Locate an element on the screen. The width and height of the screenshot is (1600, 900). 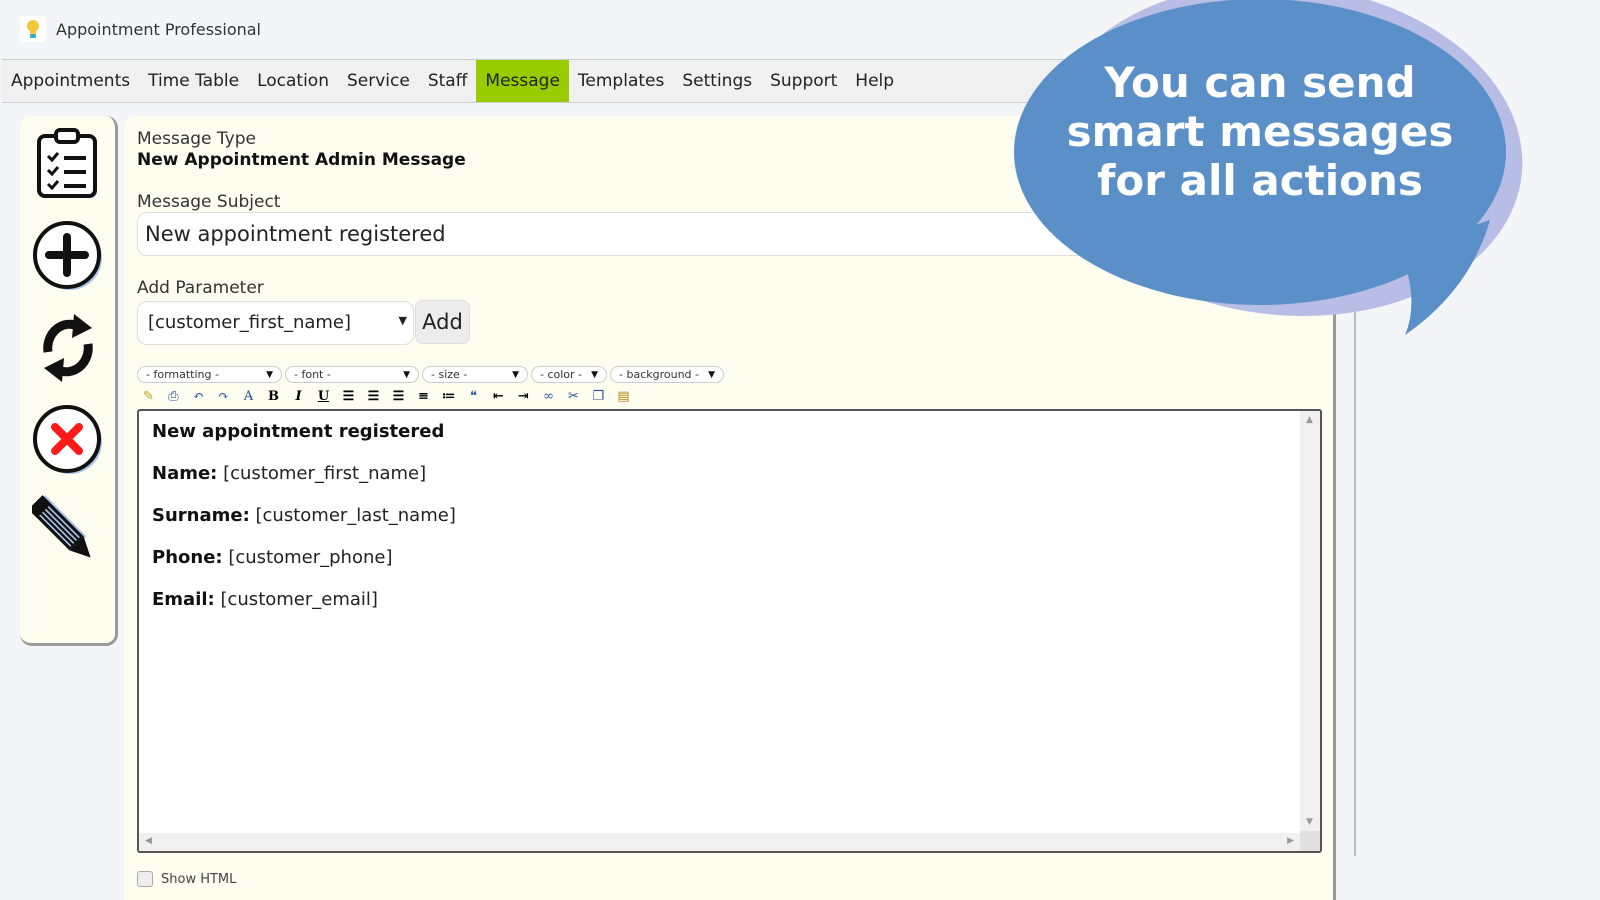
ordered-list-icon: ≡ is located at coordinates (423, 396).